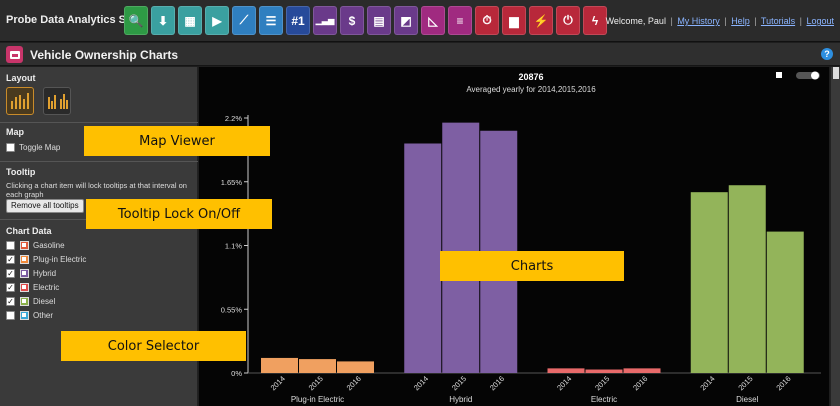 The height and width of the screenshot is (406, 840). Describe the element at coordinates (778, 21) in the screenshot. I see `tutorials-link: Tutorials` at that location.